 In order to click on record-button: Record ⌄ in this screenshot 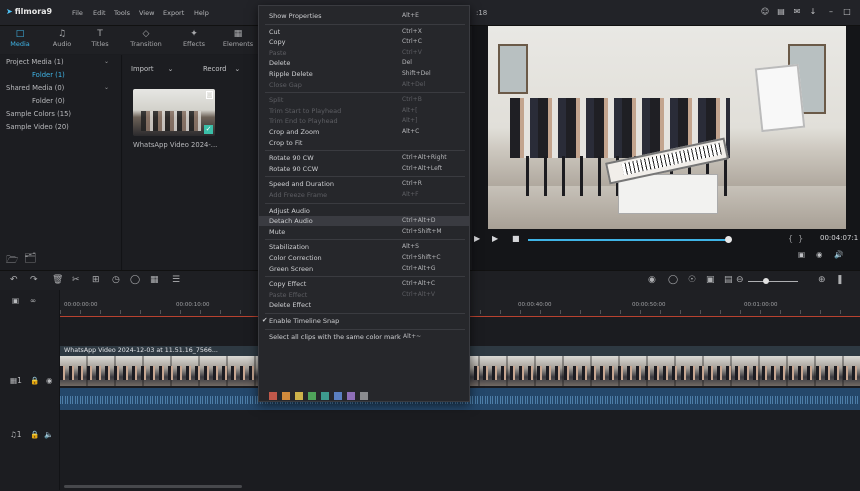, I will do `click(230, 69)`.